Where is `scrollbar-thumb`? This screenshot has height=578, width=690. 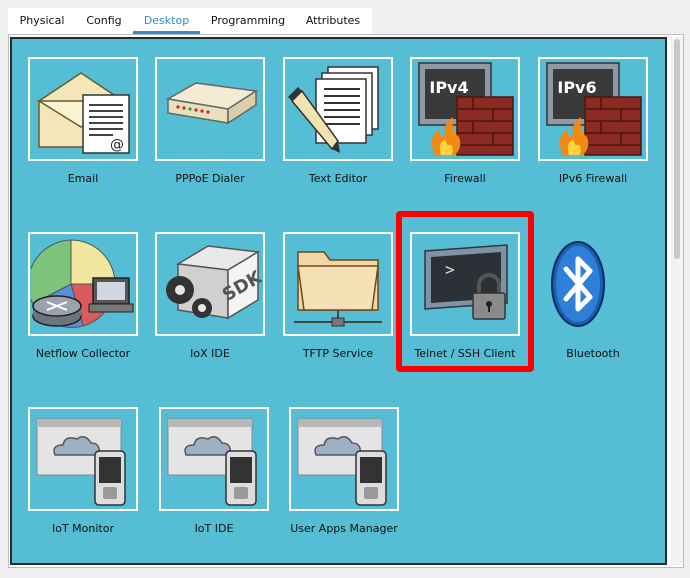
scrollbar-thumb is located at coordinates (677, 149).